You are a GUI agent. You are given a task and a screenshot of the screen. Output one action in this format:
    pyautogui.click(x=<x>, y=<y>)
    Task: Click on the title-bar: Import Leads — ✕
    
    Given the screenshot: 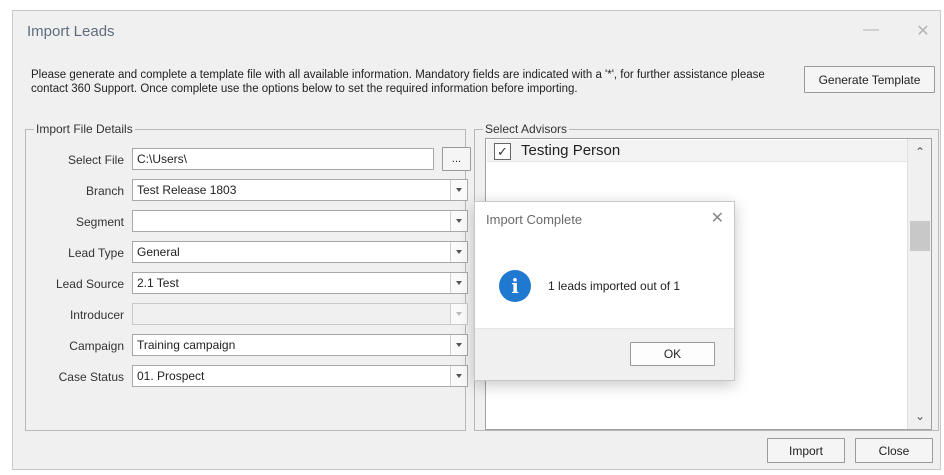 What is the action you would take?
    pyautogui.click(x=476, y=33)
    